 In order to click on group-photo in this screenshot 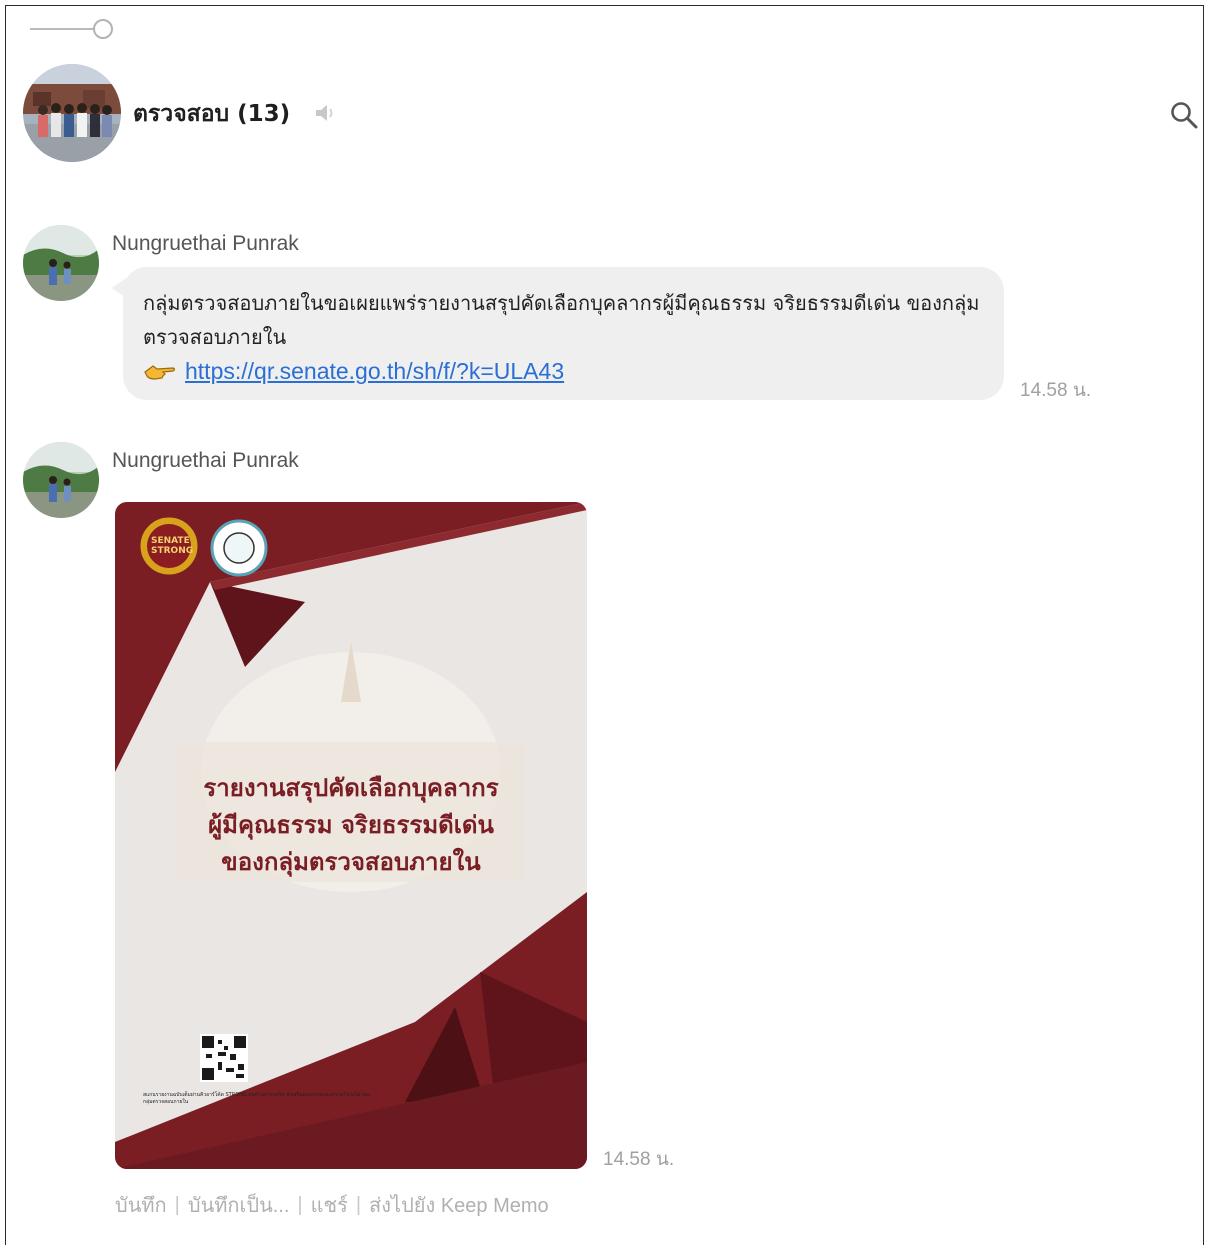, I will do `click(72, 113)`.